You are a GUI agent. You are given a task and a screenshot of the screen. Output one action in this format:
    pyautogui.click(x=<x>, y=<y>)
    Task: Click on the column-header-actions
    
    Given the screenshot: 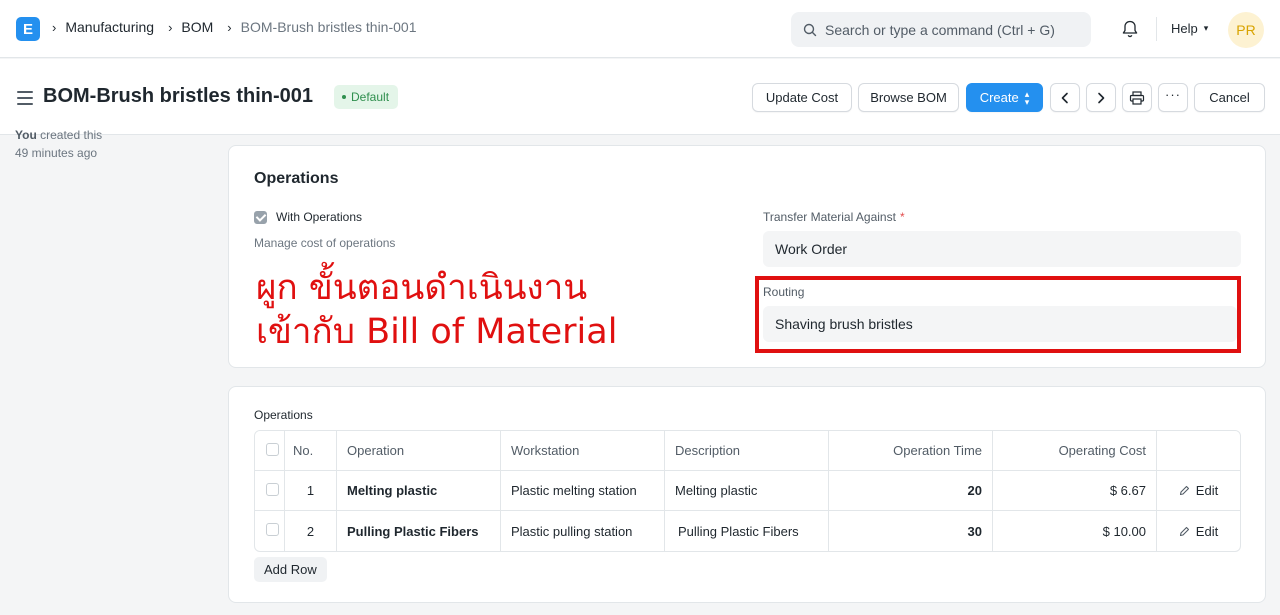 What is the action you would take?
    pyautogui.click(x=1198, y=451)
    